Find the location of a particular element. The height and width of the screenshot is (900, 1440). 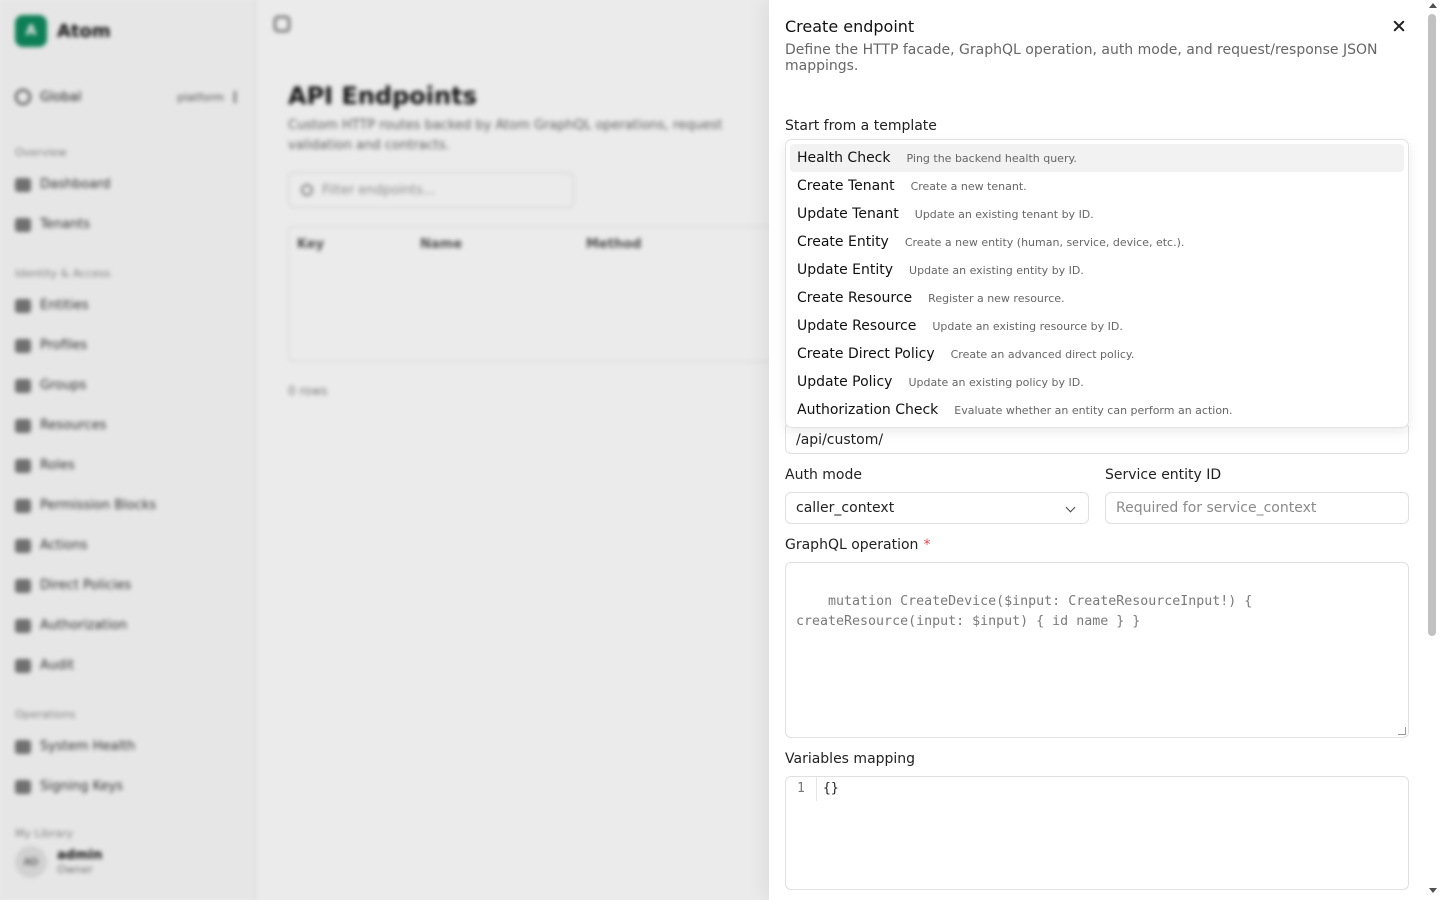

chevron-down-icon is located at coordinates (1070, 507).